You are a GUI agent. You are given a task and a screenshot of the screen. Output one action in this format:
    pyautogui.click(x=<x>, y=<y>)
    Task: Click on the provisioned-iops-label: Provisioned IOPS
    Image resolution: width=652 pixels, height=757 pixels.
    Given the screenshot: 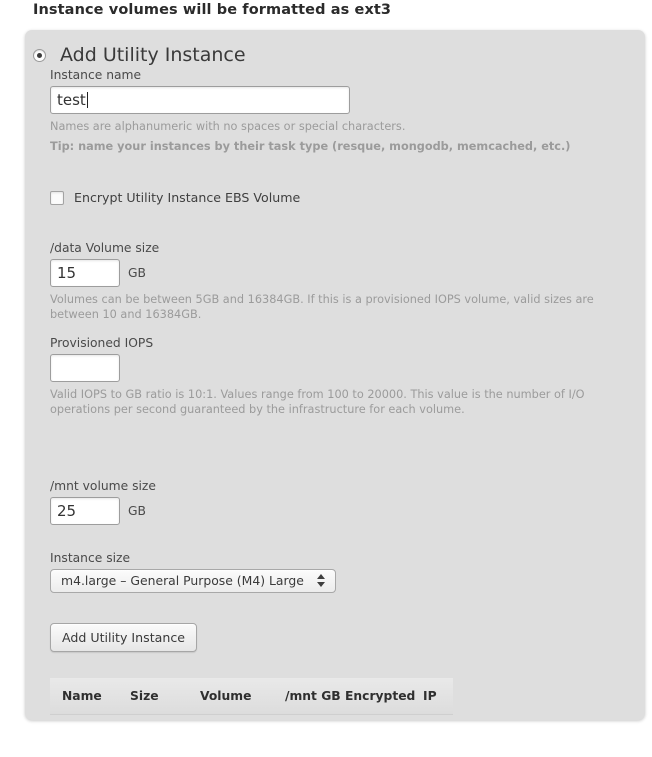 What is the action you would take?
    pyautogui.click(x=102, y=343)
    